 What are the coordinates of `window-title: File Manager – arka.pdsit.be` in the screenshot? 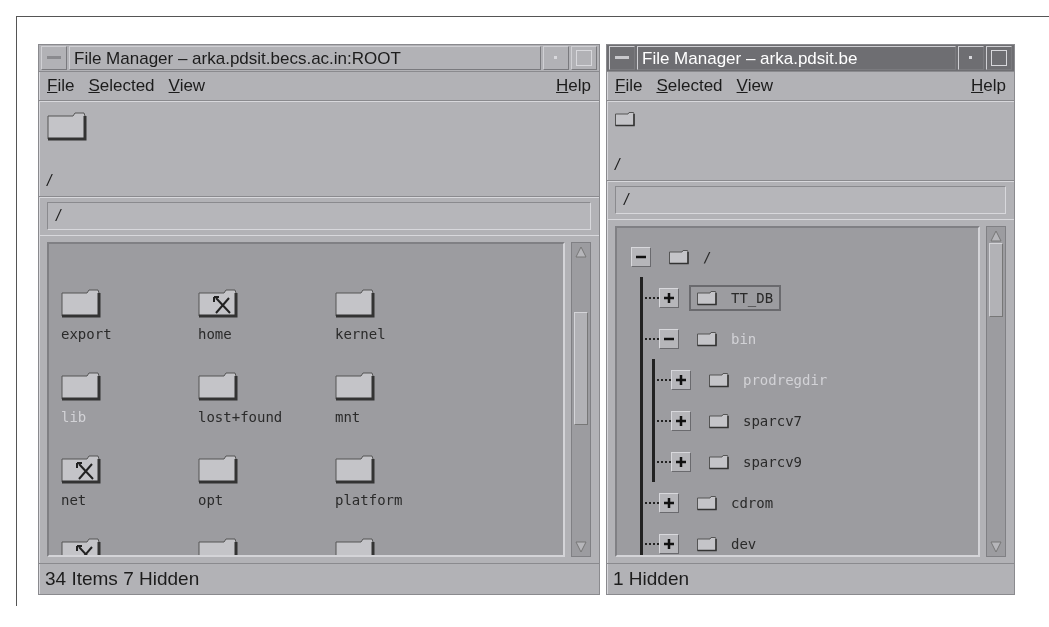 It's located at (796, 58).